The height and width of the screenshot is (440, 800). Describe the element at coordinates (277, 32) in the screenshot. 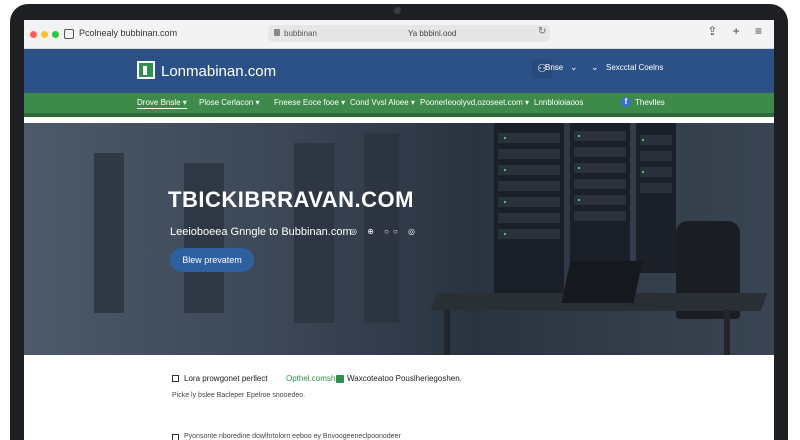

I see `lock-icon` at that location.